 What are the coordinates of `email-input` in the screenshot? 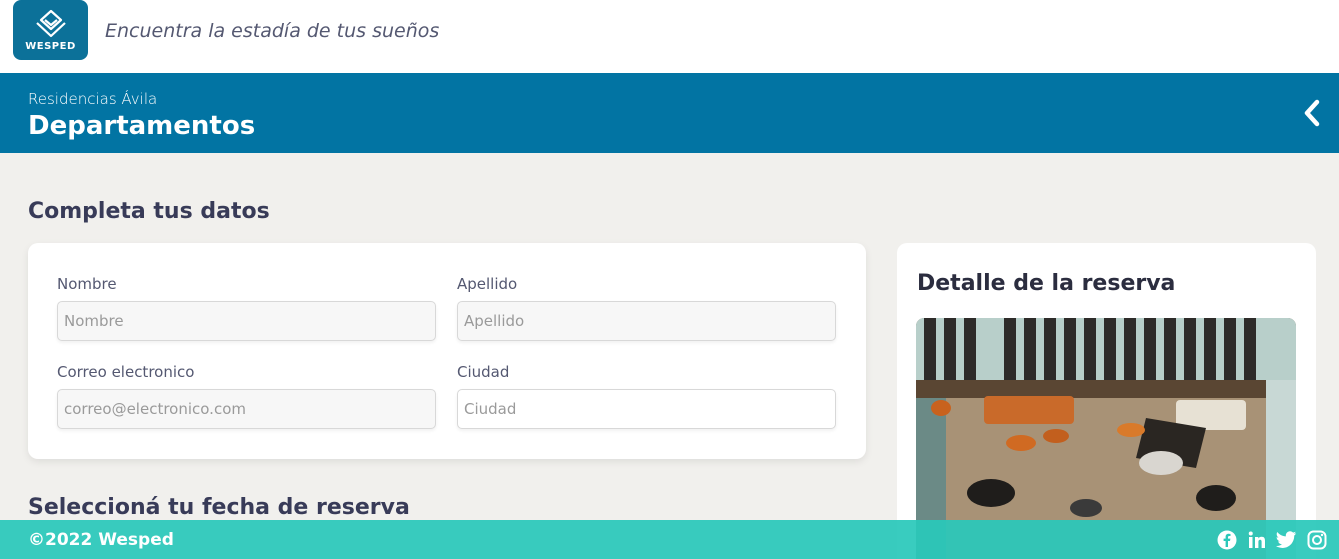 It's located at (246, 409).